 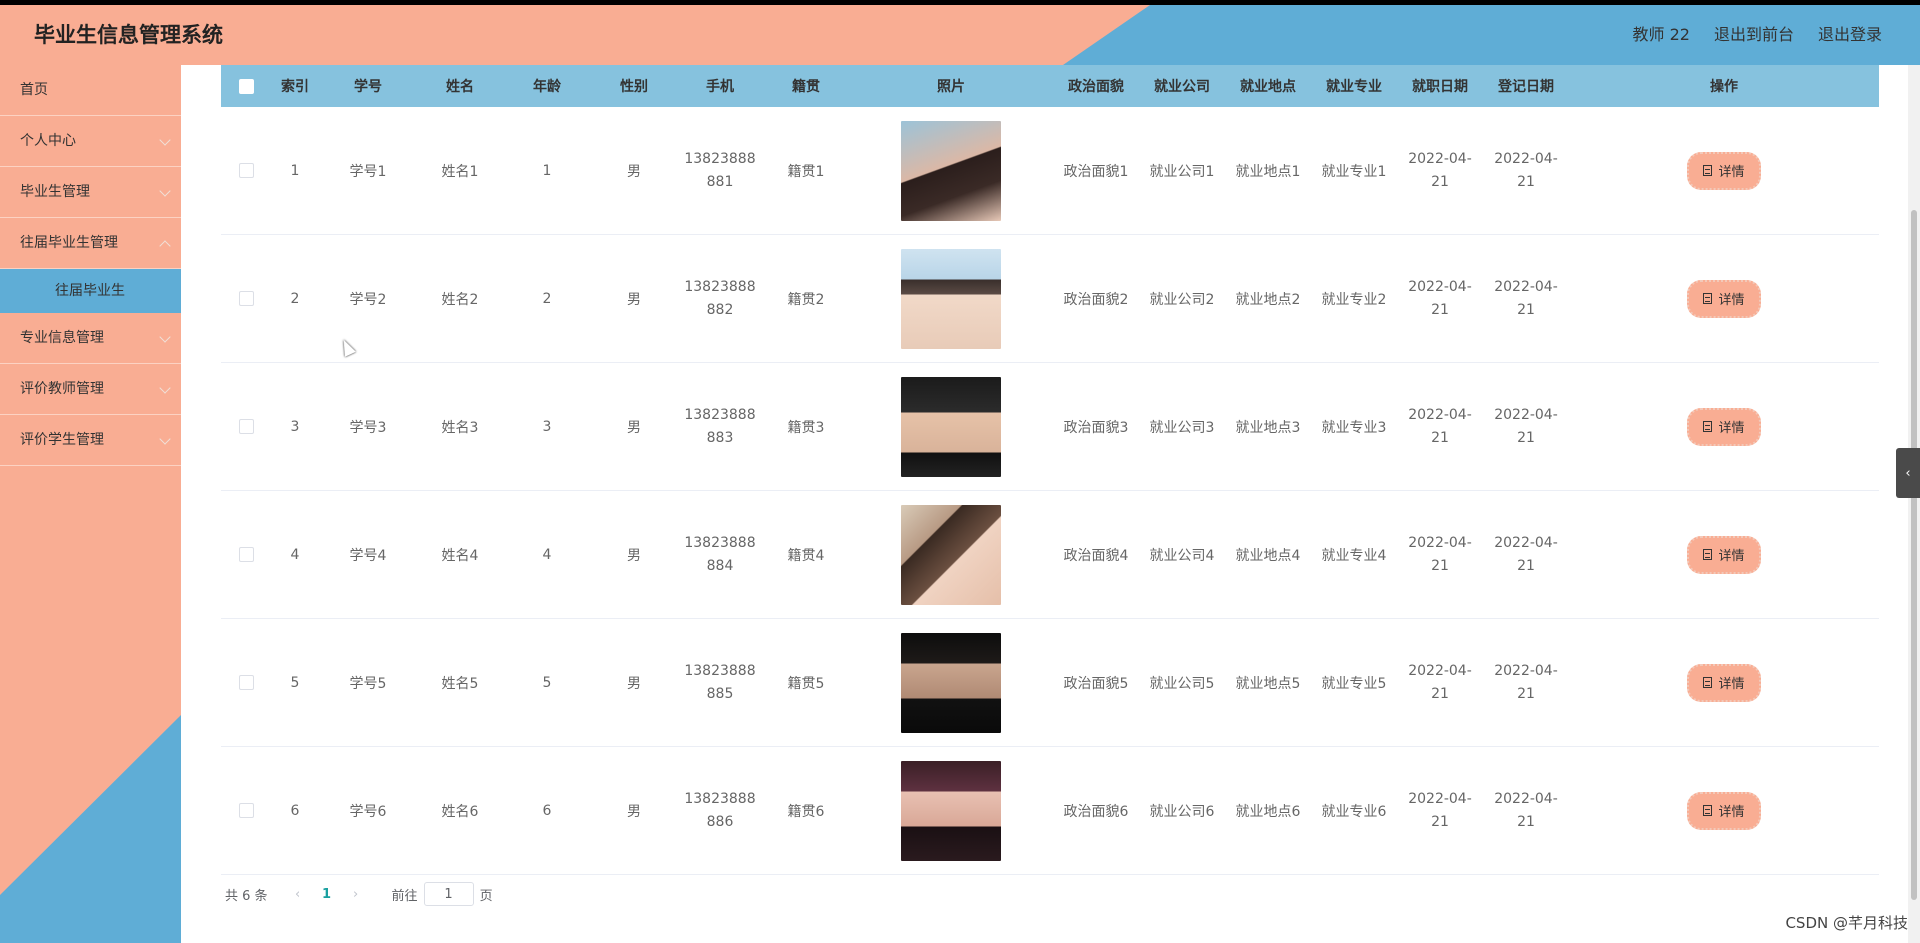 I want to click on sidebar-item-past-graduate-management: 往届毕业生管理, so click(x=90, y=243).